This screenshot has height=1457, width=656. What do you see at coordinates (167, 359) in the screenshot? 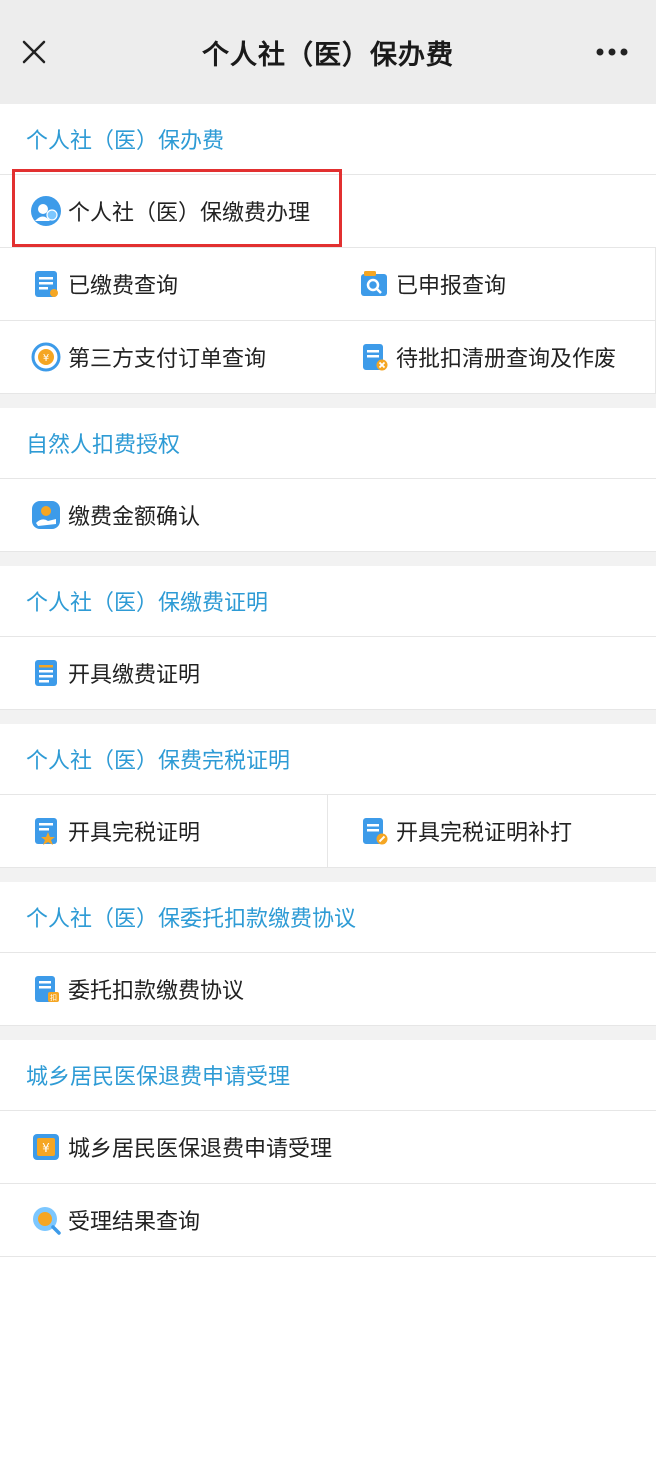
I see `menu-item-label: 第三方支付订单查询` at bounding box center [167, 359].